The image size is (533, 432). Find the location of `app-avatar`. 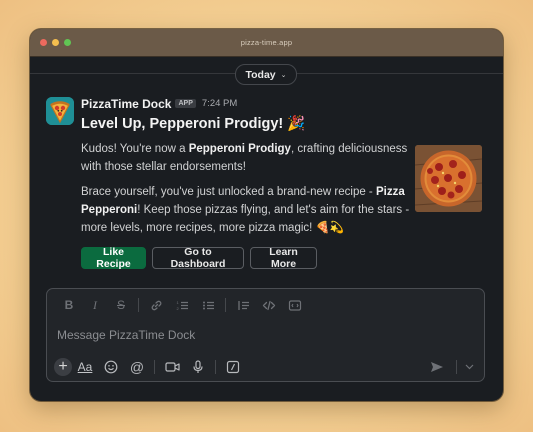

app-avatar is located at coordinates (60, 111).